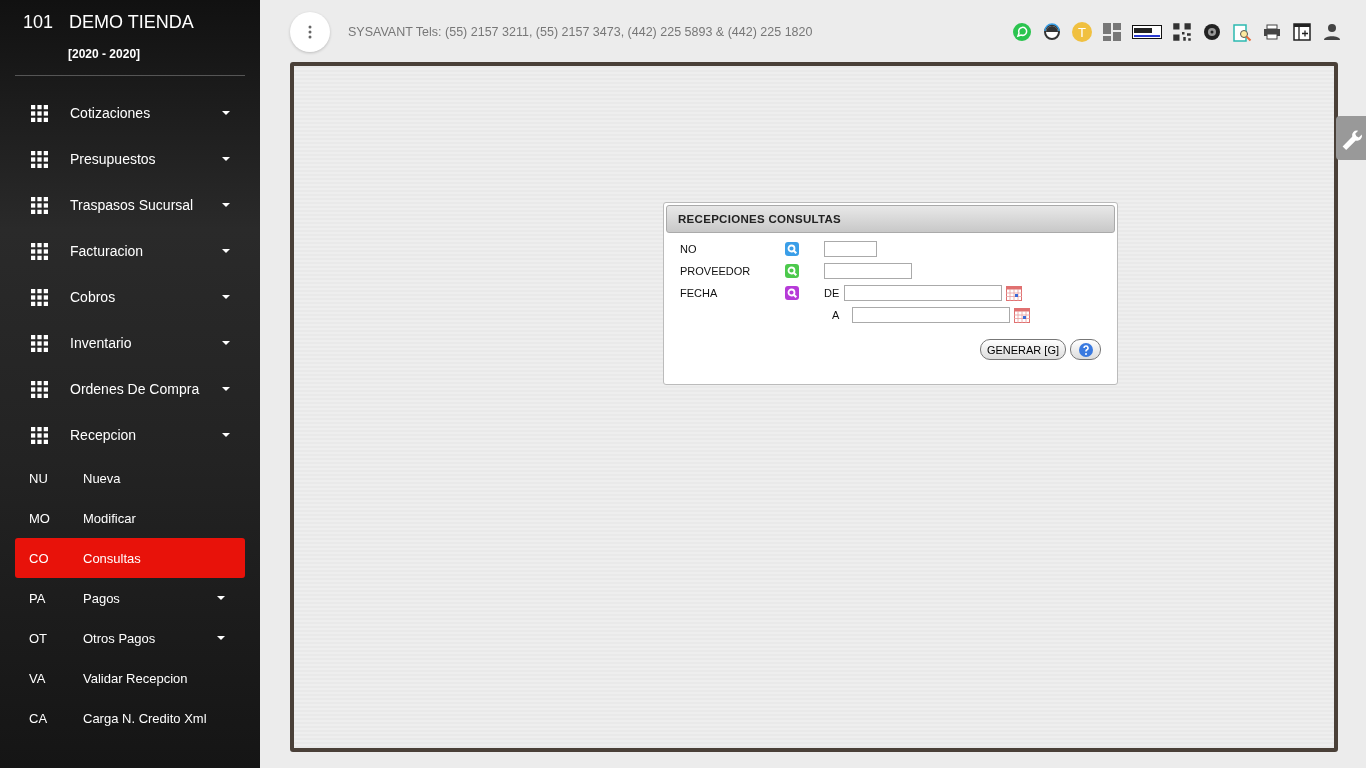  I want to click on table-add-icon, so click(1302, 32).